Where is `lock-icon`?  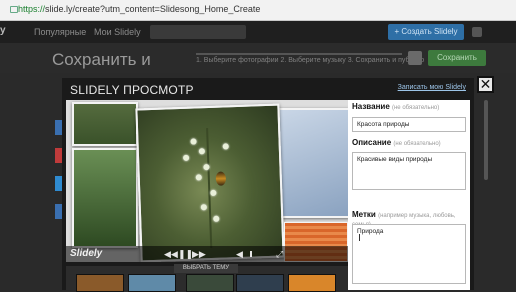 lock-icon is located at coordinates (14, 9).